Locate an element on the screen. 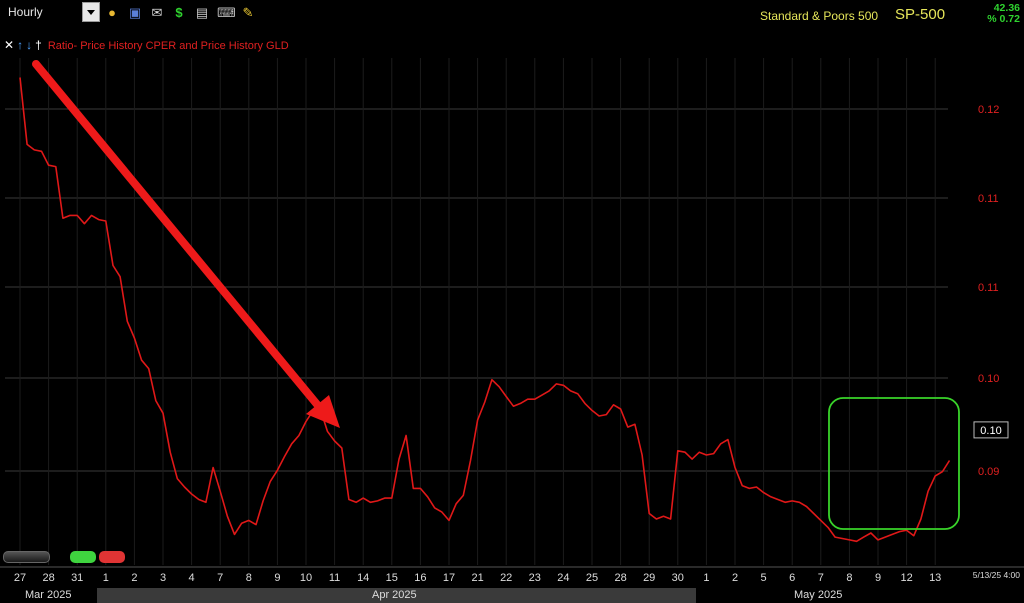  x-tick-label: 12 is located at coordinates (906, 578).